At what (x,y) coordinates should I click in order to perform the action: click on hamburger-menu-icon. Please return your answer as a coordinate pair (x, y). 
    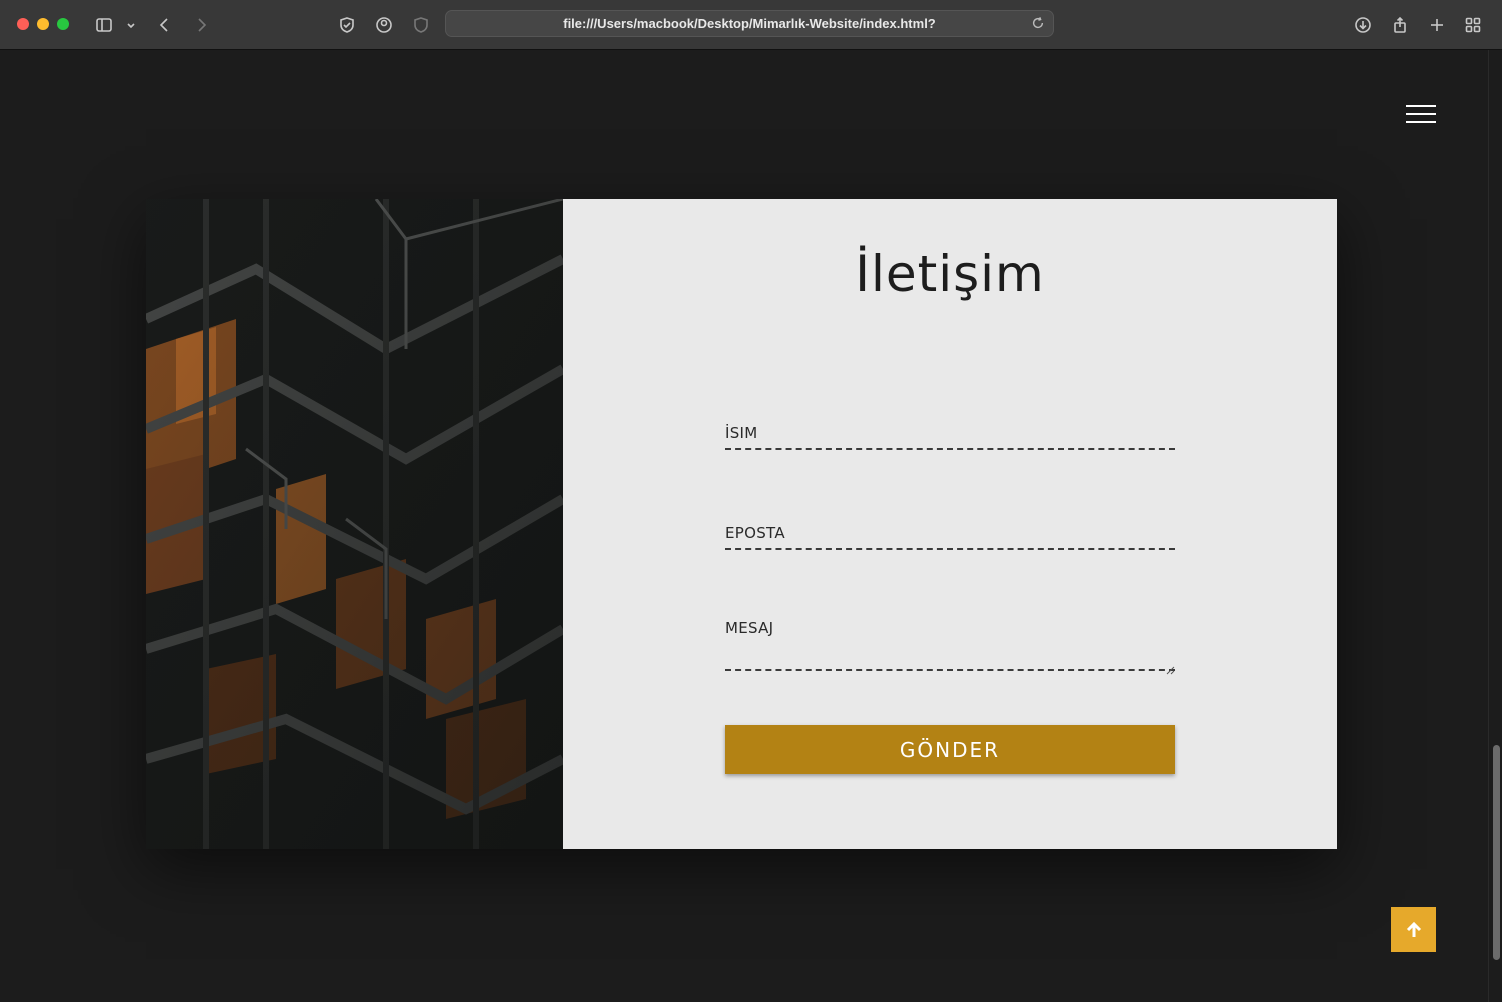
    Looking at the image, I should click on (1421, 115).